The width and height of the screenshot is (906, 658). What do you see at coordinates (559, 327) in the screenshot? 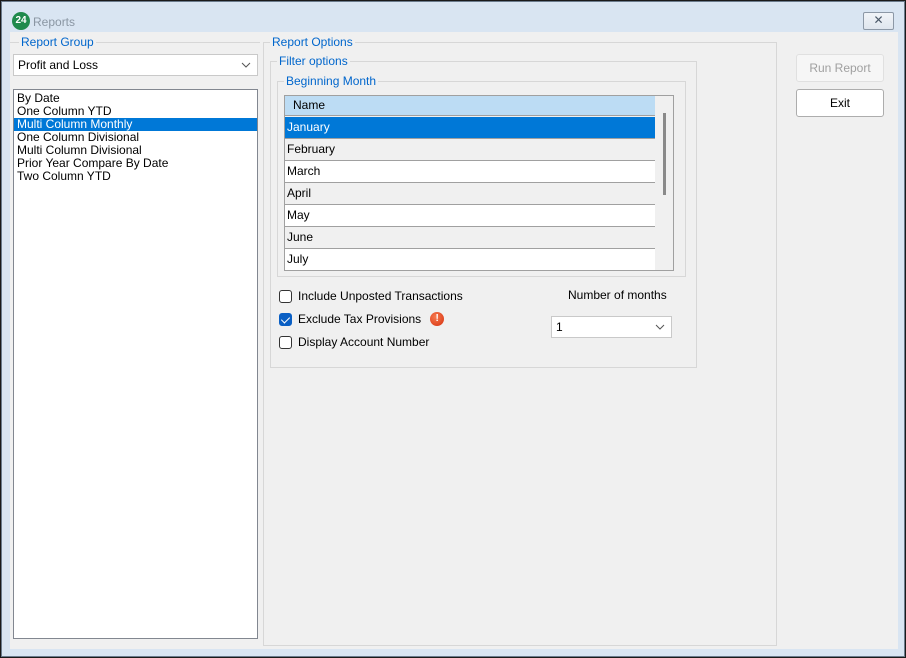
I see `number-of-months-value: 1` at bounding box center [559, 327].